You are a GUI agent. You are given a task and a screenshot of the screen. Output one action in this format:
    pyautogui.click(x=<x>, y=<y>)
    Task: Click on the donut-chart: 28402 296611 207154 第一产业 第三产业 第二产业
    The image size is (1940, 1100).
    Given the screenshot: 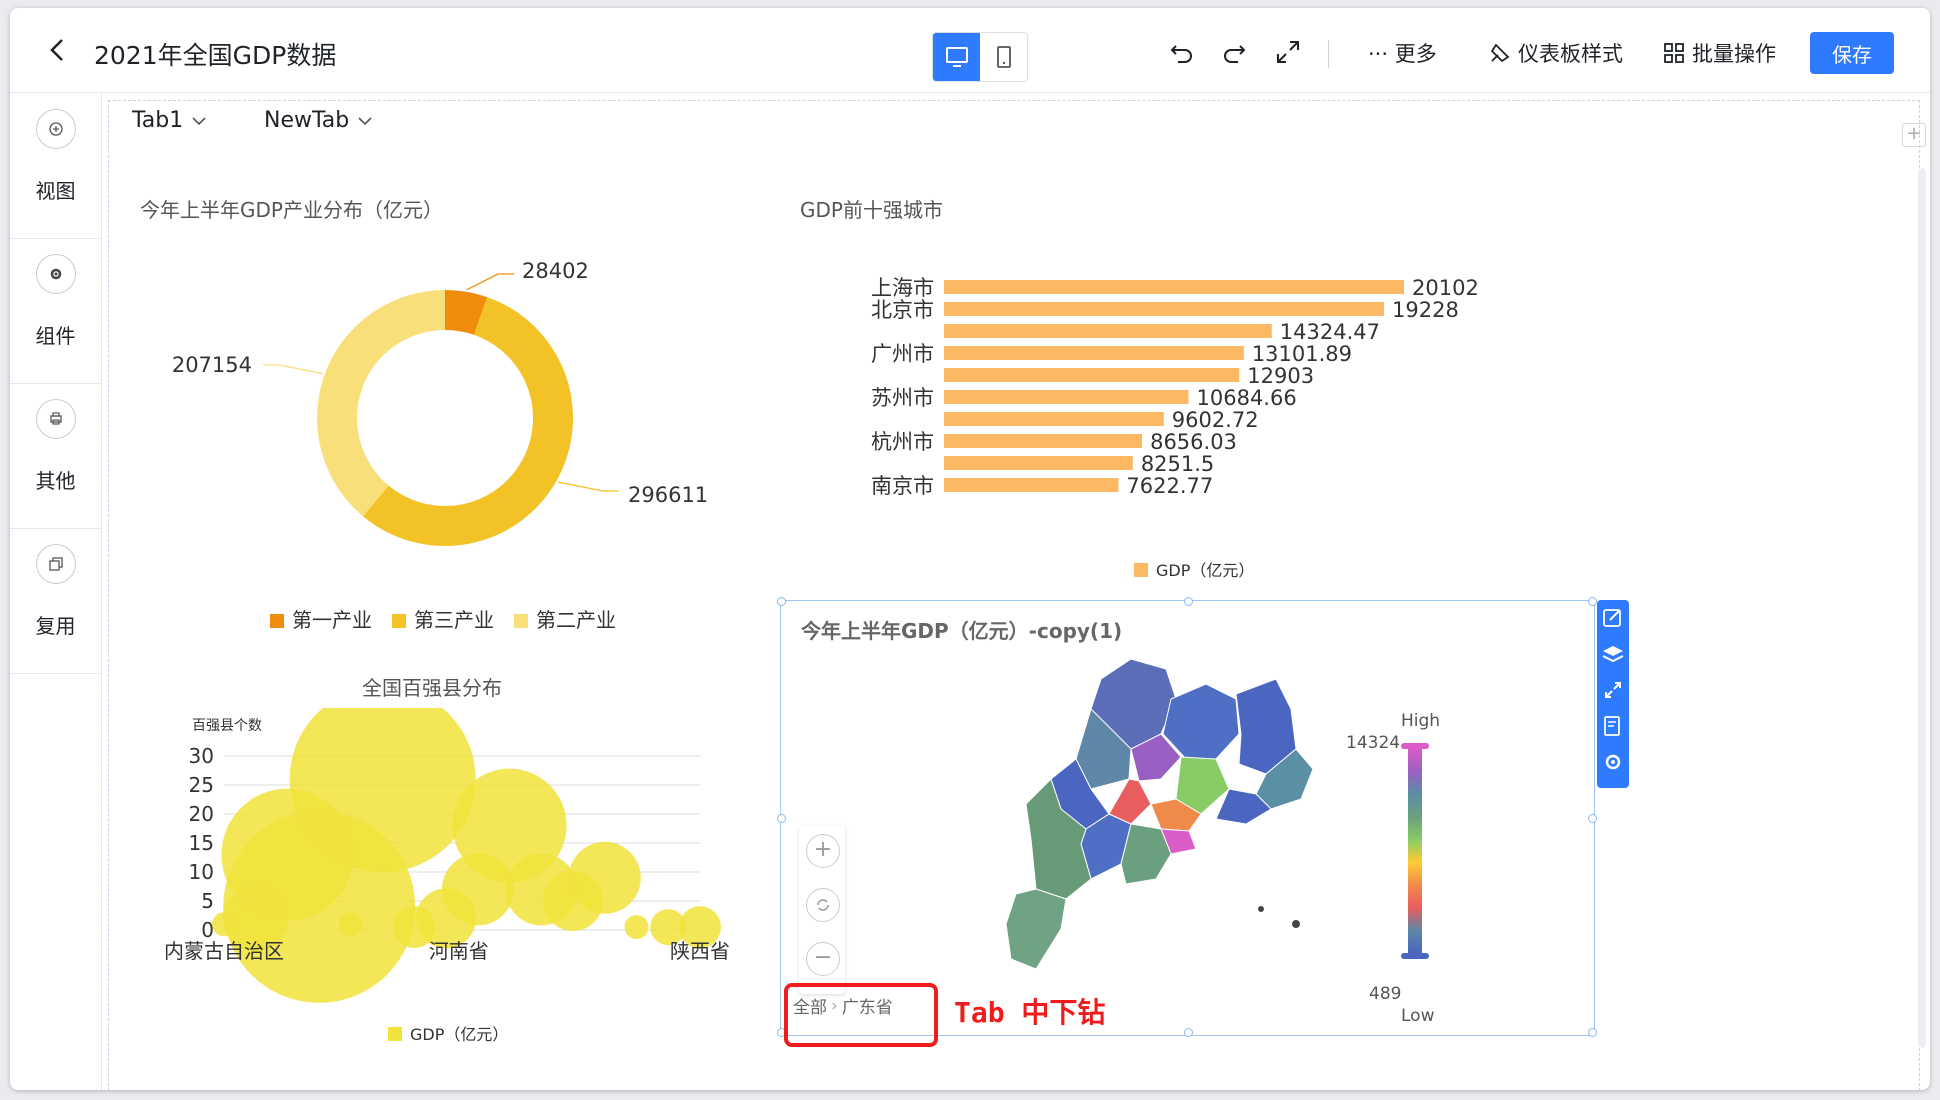 What is the action you would take?
    pyautogui.click(x=440, y=445)
    